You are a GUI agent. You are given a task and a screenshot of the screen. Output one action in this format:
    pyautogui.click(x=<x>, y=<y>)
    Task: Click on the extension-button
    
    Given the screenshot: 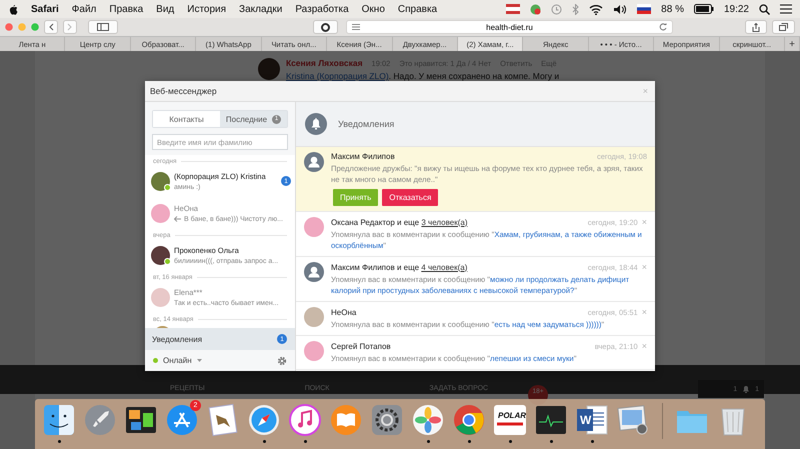 What is the action you would take?
    pyautogui.click(x=325, y=27)
    